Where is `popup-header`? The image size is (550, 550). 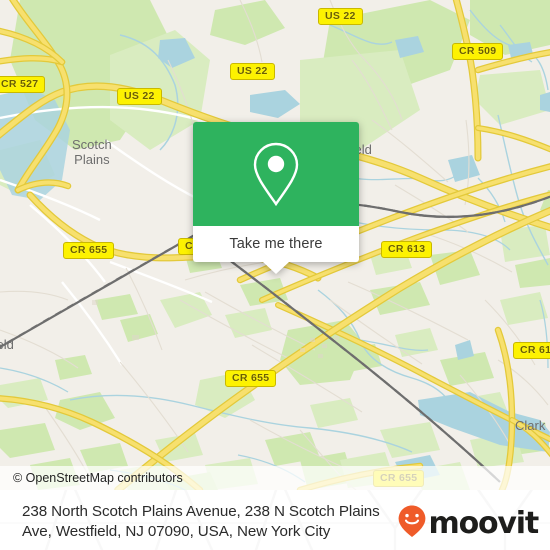 popup-header is located at coordinates (276, 174).